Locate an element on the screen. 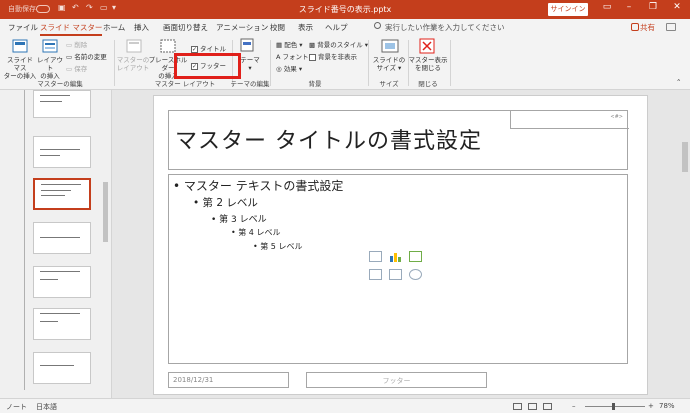 The height and width of the screenshot is (413, 690). search-icon is located at coordinates (377, 25).